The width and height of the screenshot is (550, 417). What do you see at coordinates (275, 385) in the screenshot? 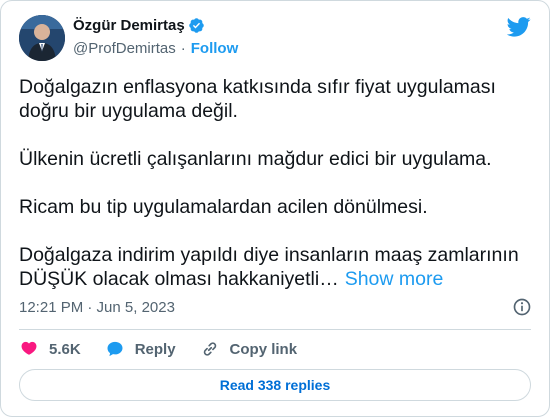
I see `read-replies-button: Read 338 replies` at bounding box center [275, 385].